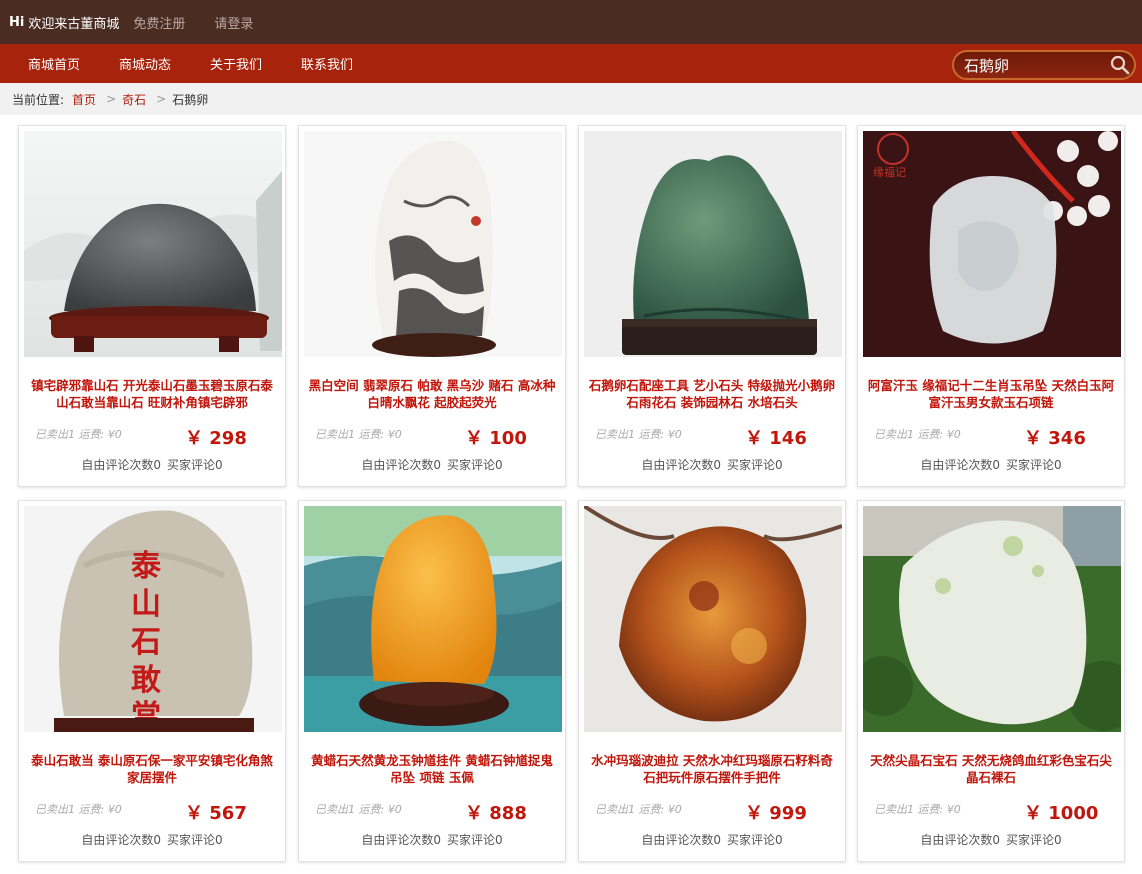  I want to click on breadcrumb: 当前位置: 首页 > 奇石 > 石鹅卵, so click(571, 99).